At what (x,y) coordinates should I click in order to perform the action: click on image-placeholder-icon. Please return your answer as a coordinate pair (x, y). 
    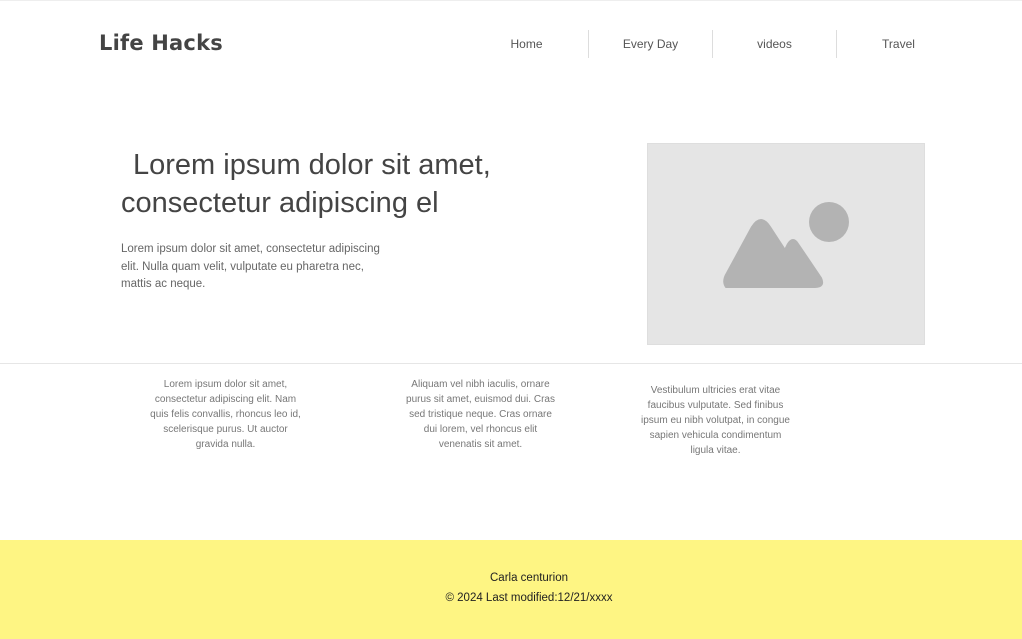
    Looking at the image, I should click on (786, 245).